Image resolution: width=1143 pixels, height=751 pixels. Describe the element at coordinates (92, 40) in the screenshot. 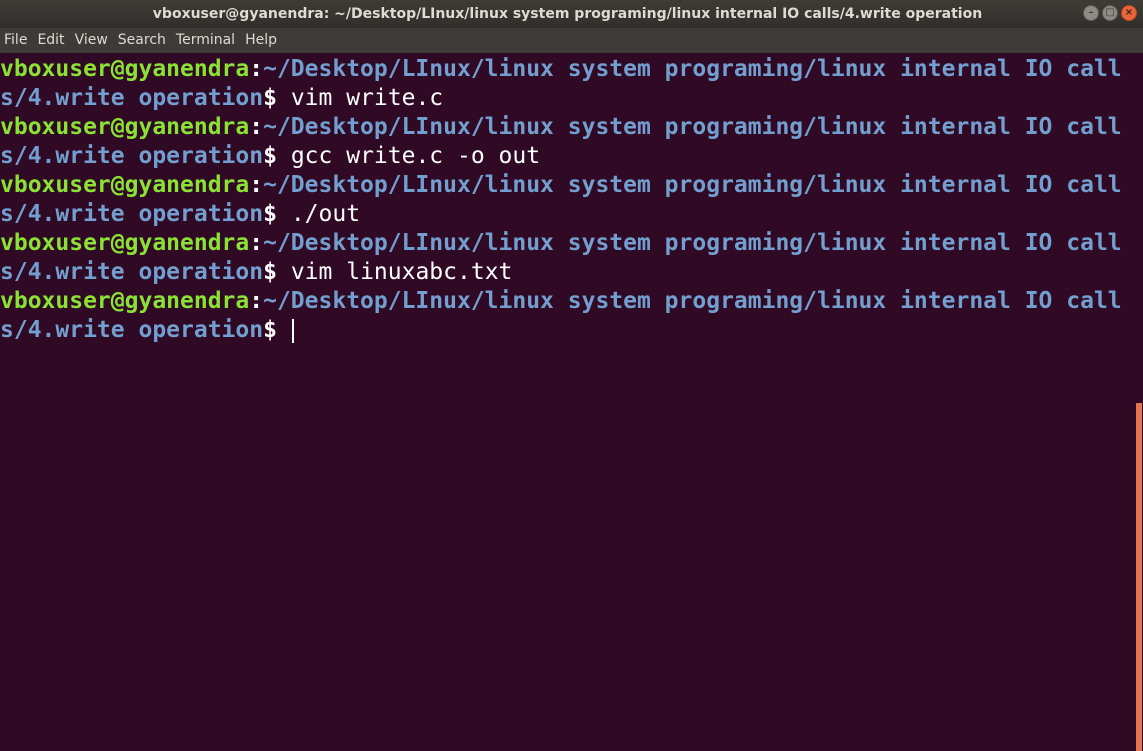

I see `menu-view: View` at that location.